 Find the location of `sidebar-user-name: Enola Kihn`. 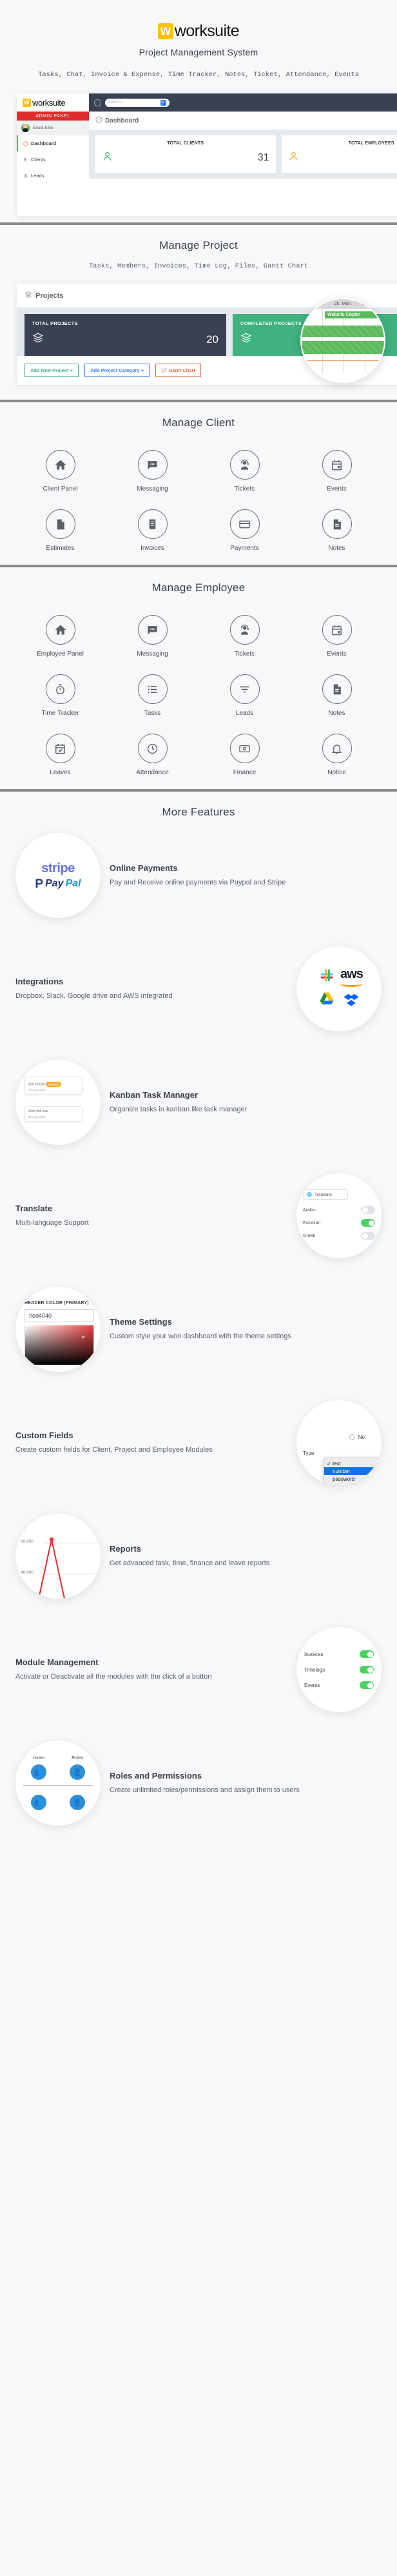

sidebar-user-name: Enola Kihn is located at coordinates (43, 128).